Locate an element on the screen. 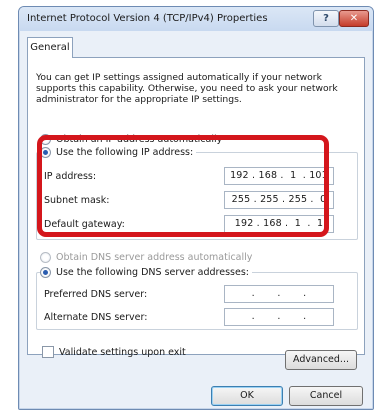  close-icon: ✕ is located at coordinates (354, 18).